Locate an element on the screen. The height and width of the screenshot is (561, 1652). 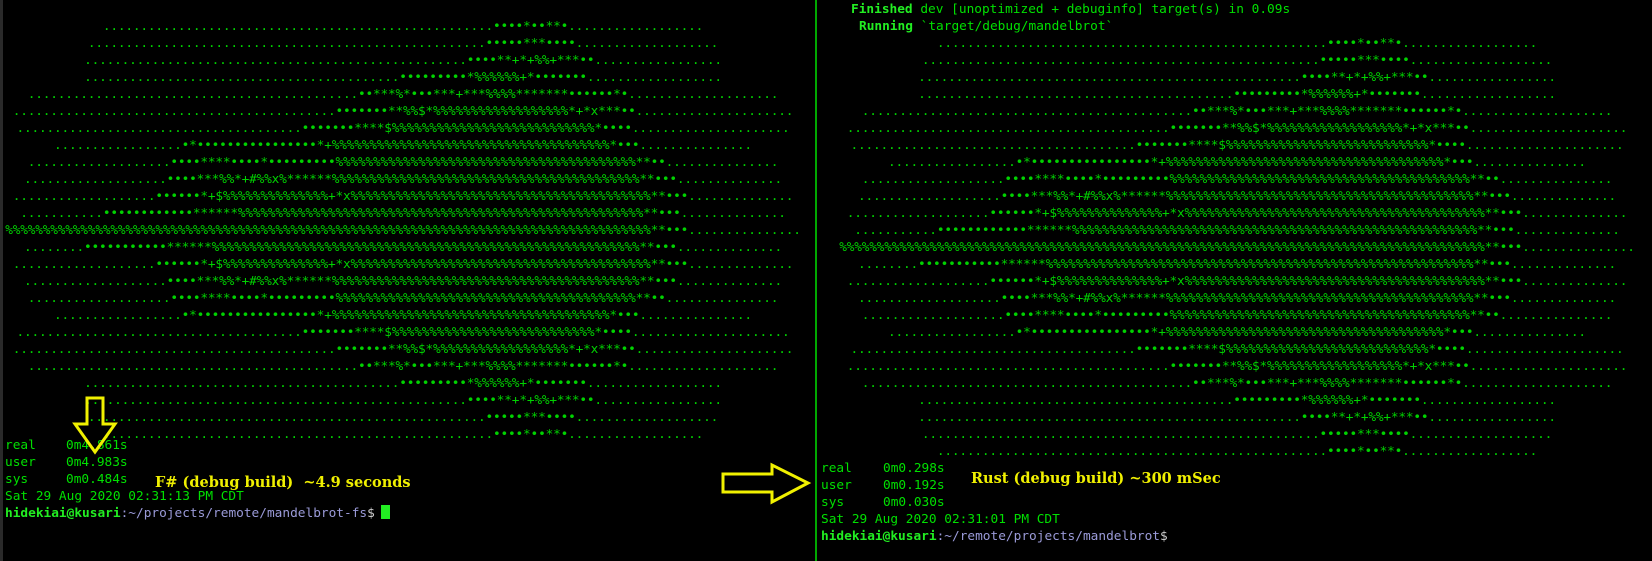
rust-timing-annotation: Rust (debug build) ~300 mSec is located at coordinates (1096, 478).